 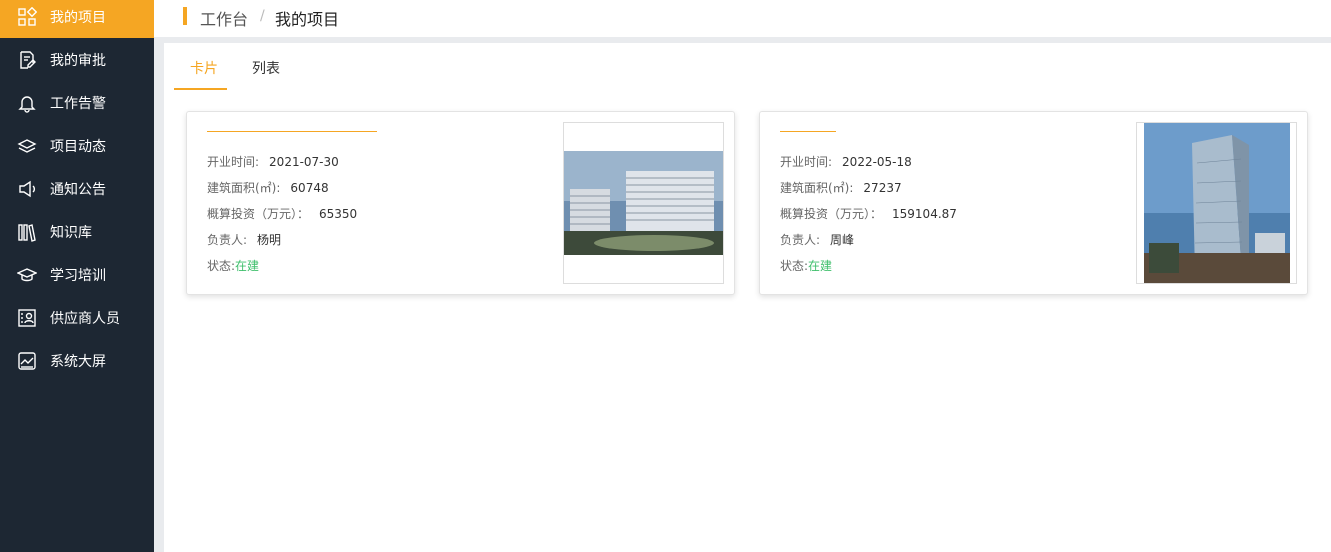 I want to click on sidebar-item-label: 知识库, so click(x=71, y=232).